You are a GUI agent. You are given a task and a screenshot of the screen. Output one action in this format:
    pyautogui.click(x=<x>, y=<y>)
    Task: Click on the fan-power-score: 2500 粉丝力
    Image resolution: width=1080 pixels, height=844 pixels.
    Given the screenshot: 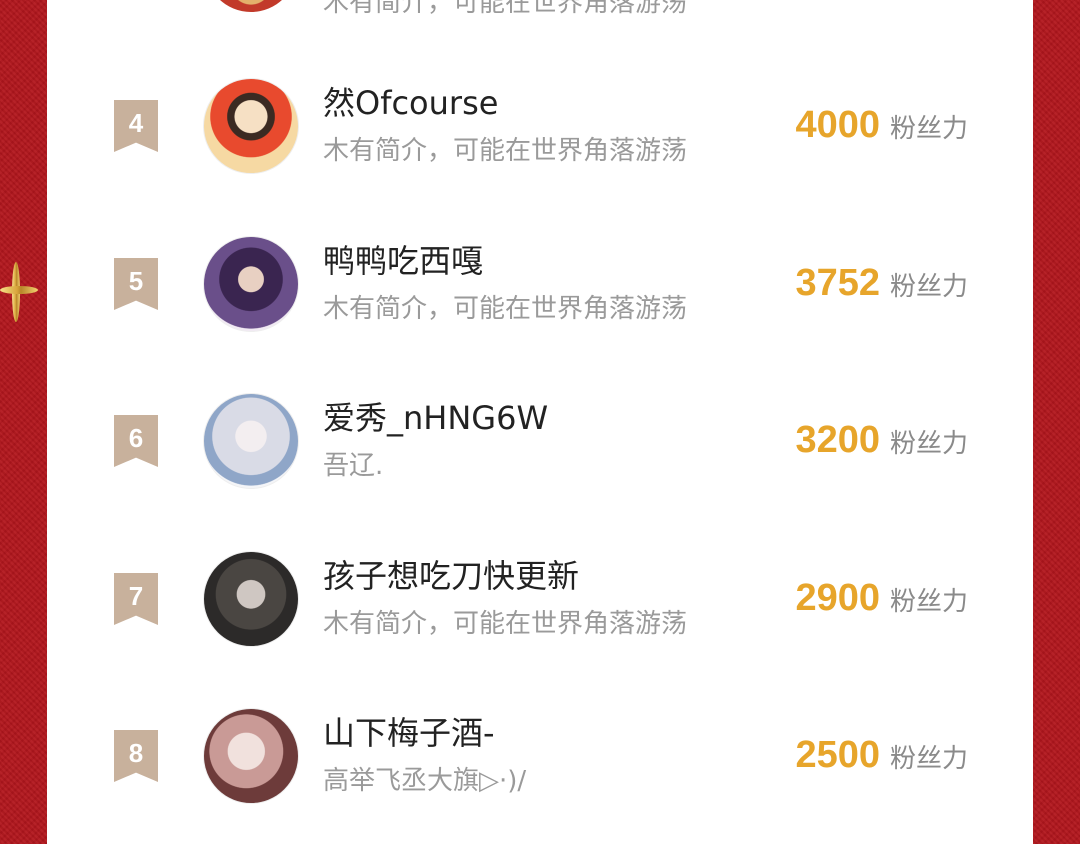 What is the action you would take?
    pyautogui.click(x=881, y=755)
    